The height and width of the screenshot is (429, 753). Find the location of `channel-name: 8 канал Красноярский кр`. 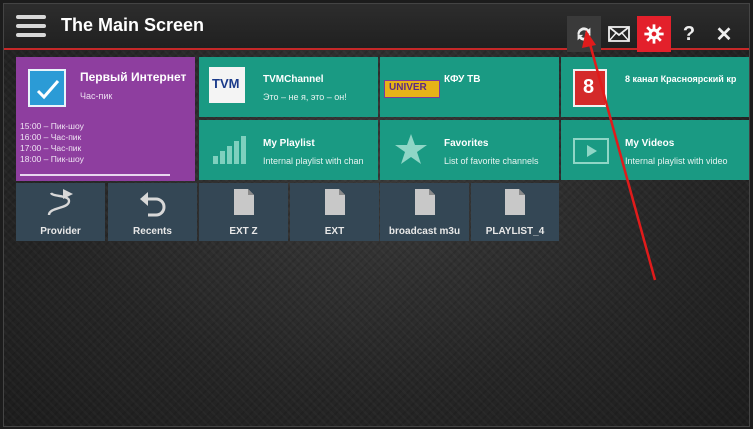

channel-name: 8 канал Красноярский кр is located at coordinates (681, 79).